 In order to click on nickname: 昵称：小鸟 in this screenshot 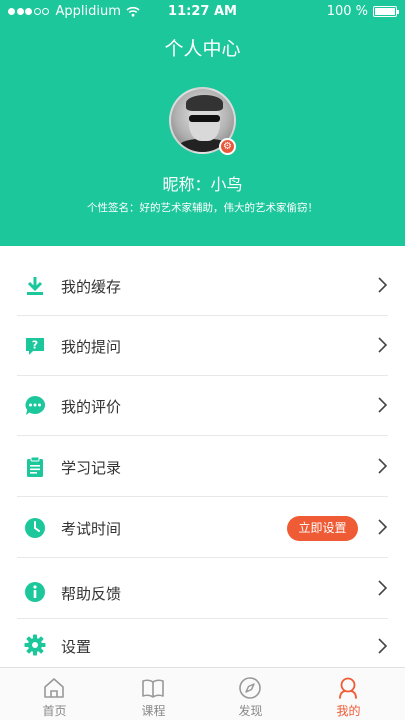, I will do `click(202, 184)`.